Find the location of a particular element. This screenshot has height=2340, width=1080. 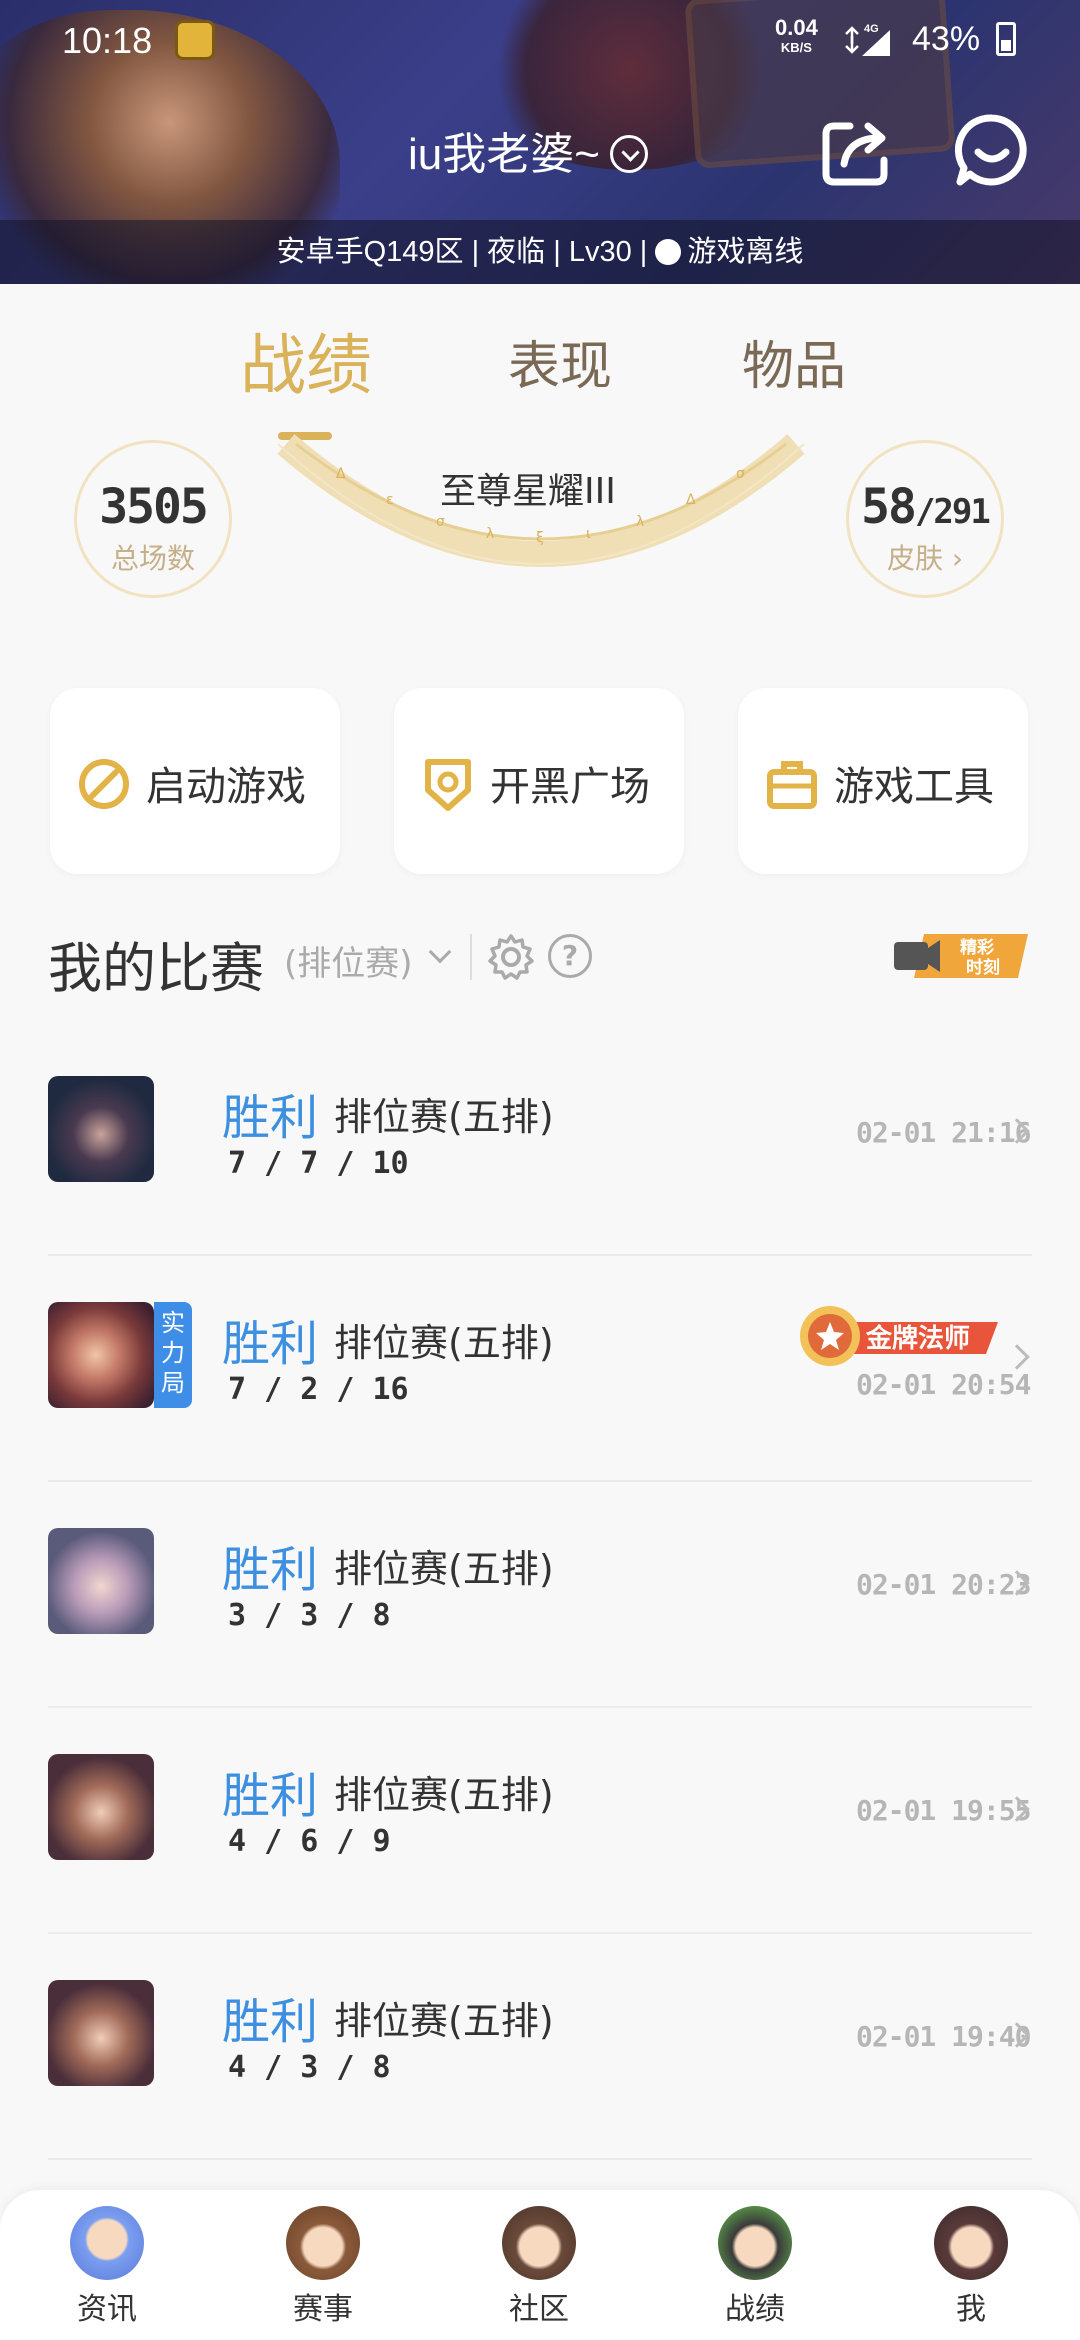

nav-events-label: 赛事 is located at coordinates (323, 2309).